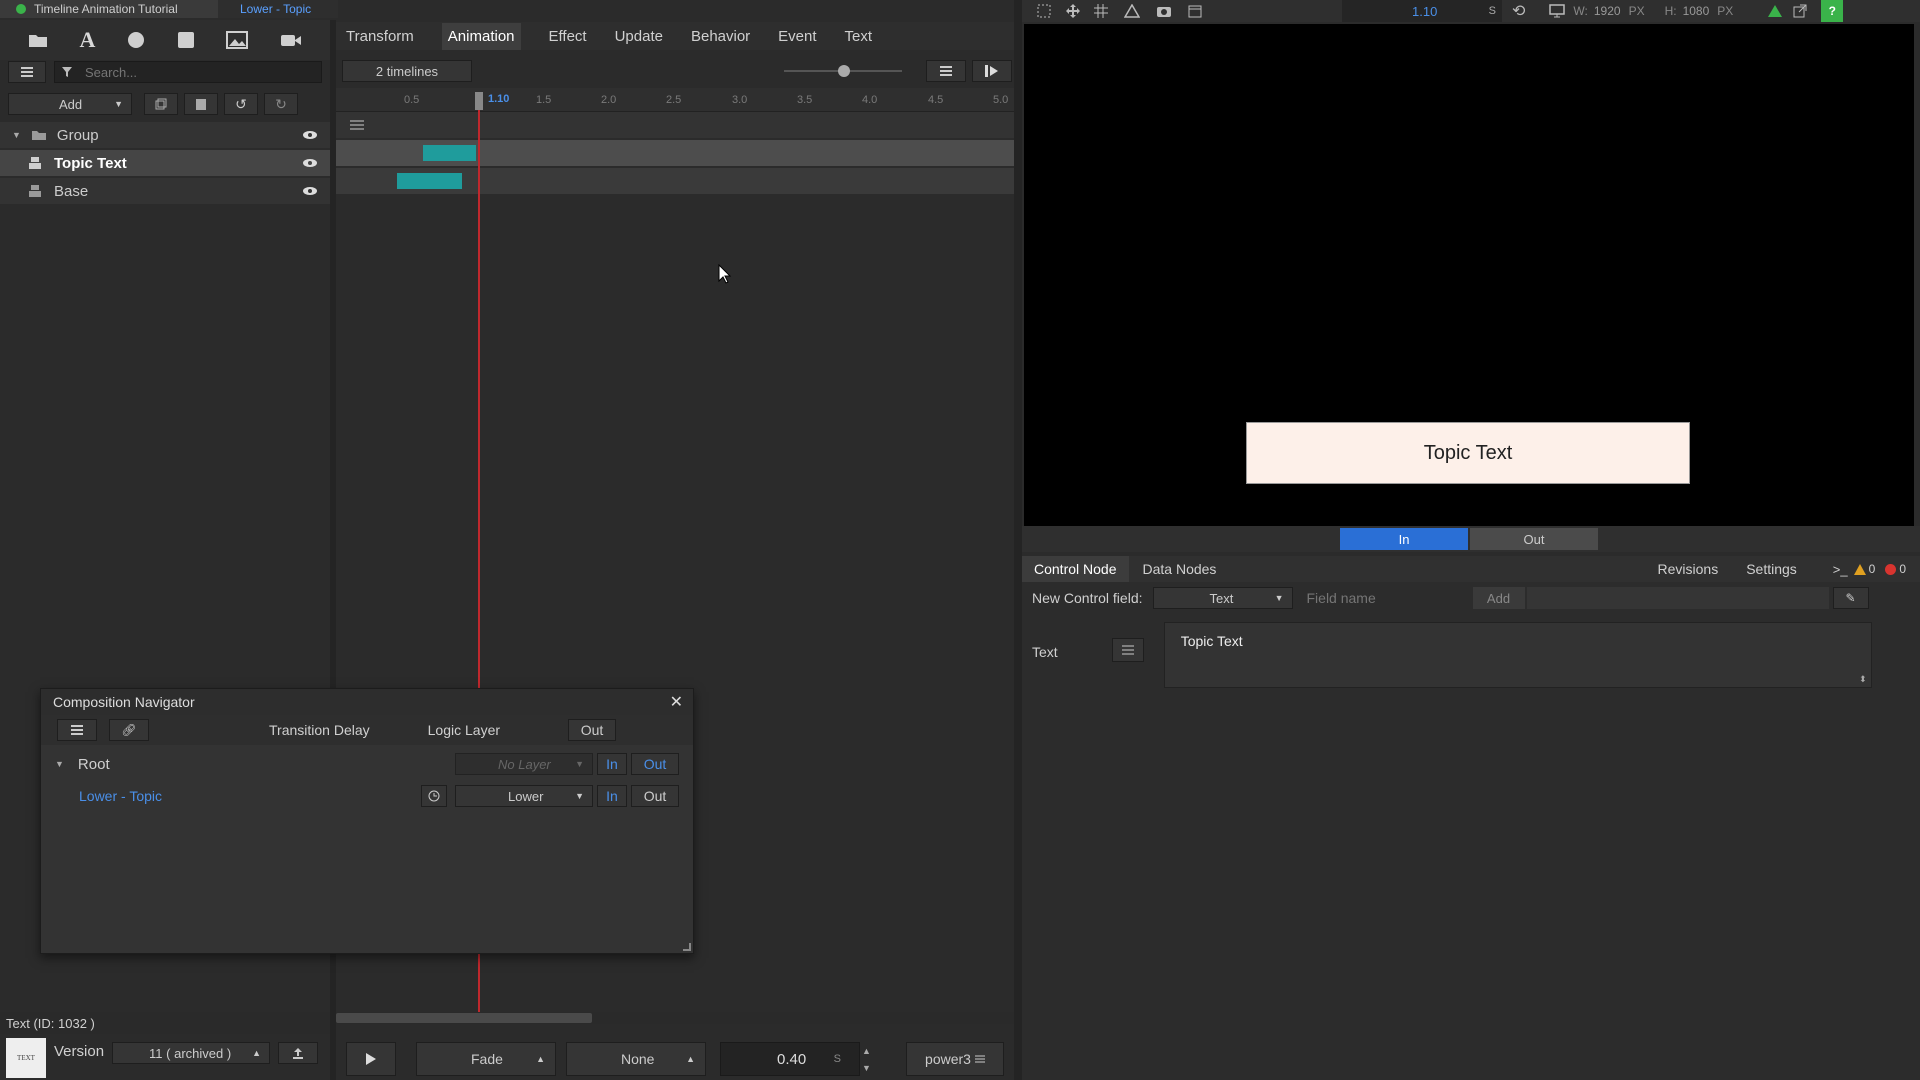 The width and height of the screenshot is (1920, 1080). I want to click on sync-icon: ⟲, so click(1518, 11).